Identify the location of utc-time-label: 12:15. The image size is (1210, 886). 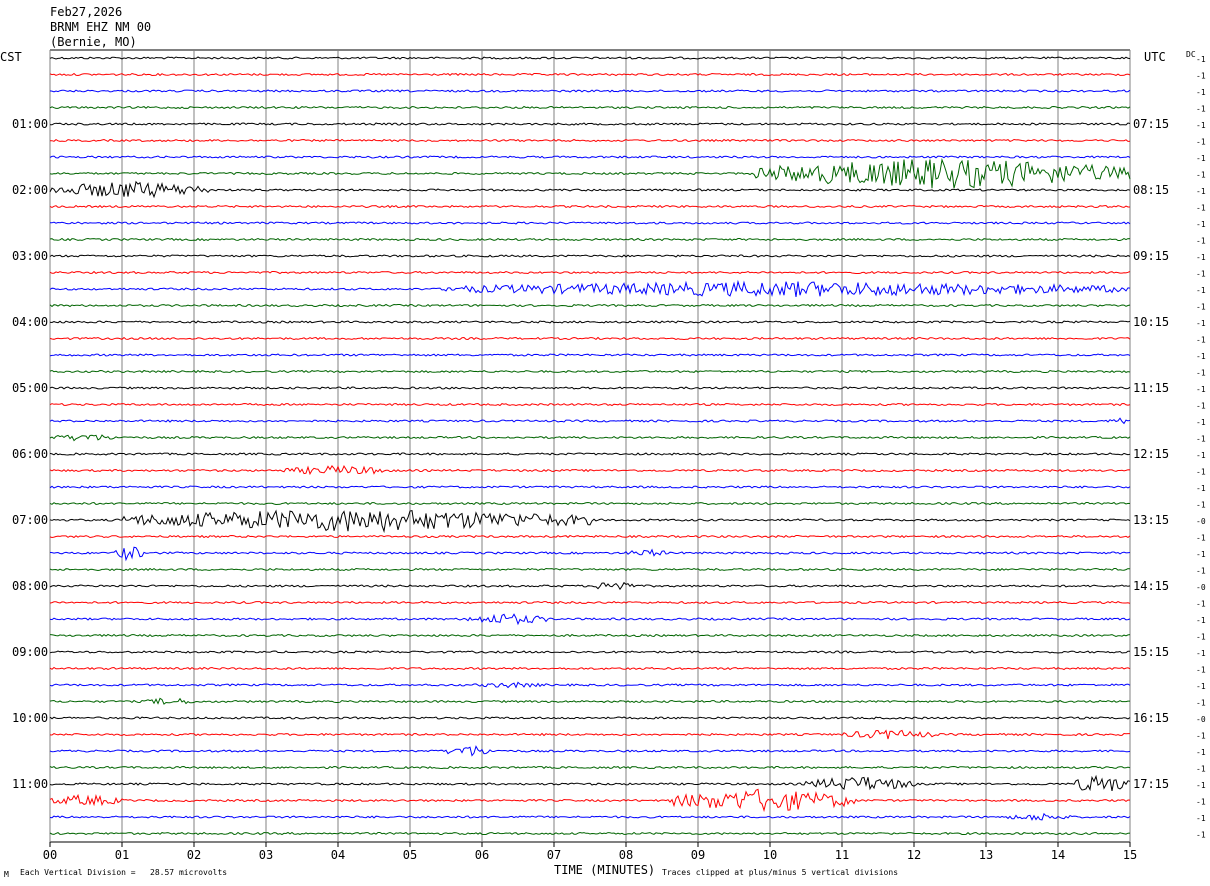
(1151, 454).